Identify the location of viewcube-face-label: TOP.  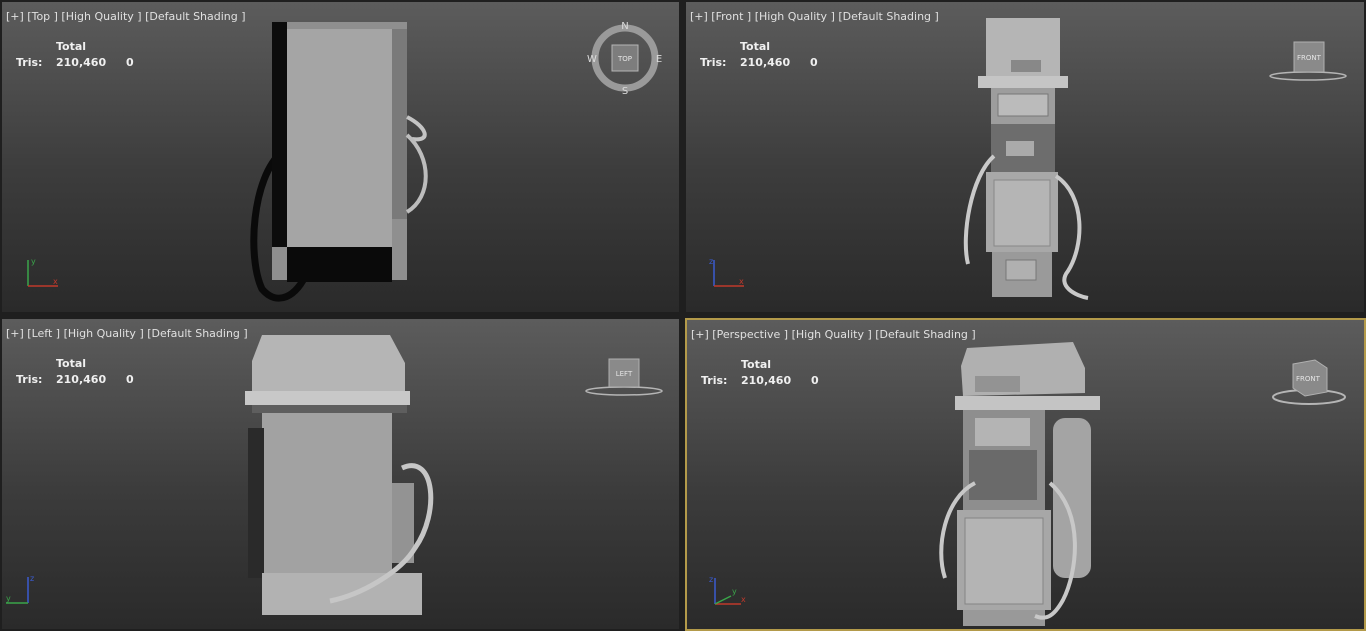
(624, 59).